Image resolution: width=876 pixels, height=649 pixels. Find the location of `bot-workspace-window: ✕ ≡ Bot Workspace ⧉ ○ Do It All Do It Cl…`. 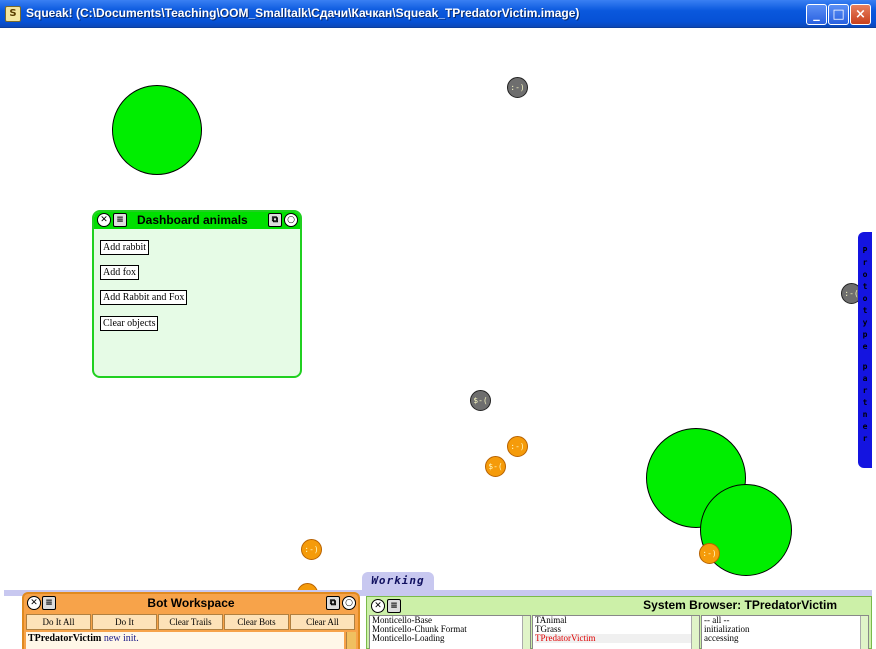

bot-workspace-window: ✕ ≡ Bot Workspace ⧉ ○ Do It All Do It Cl… is located at coordinates (191, 620).